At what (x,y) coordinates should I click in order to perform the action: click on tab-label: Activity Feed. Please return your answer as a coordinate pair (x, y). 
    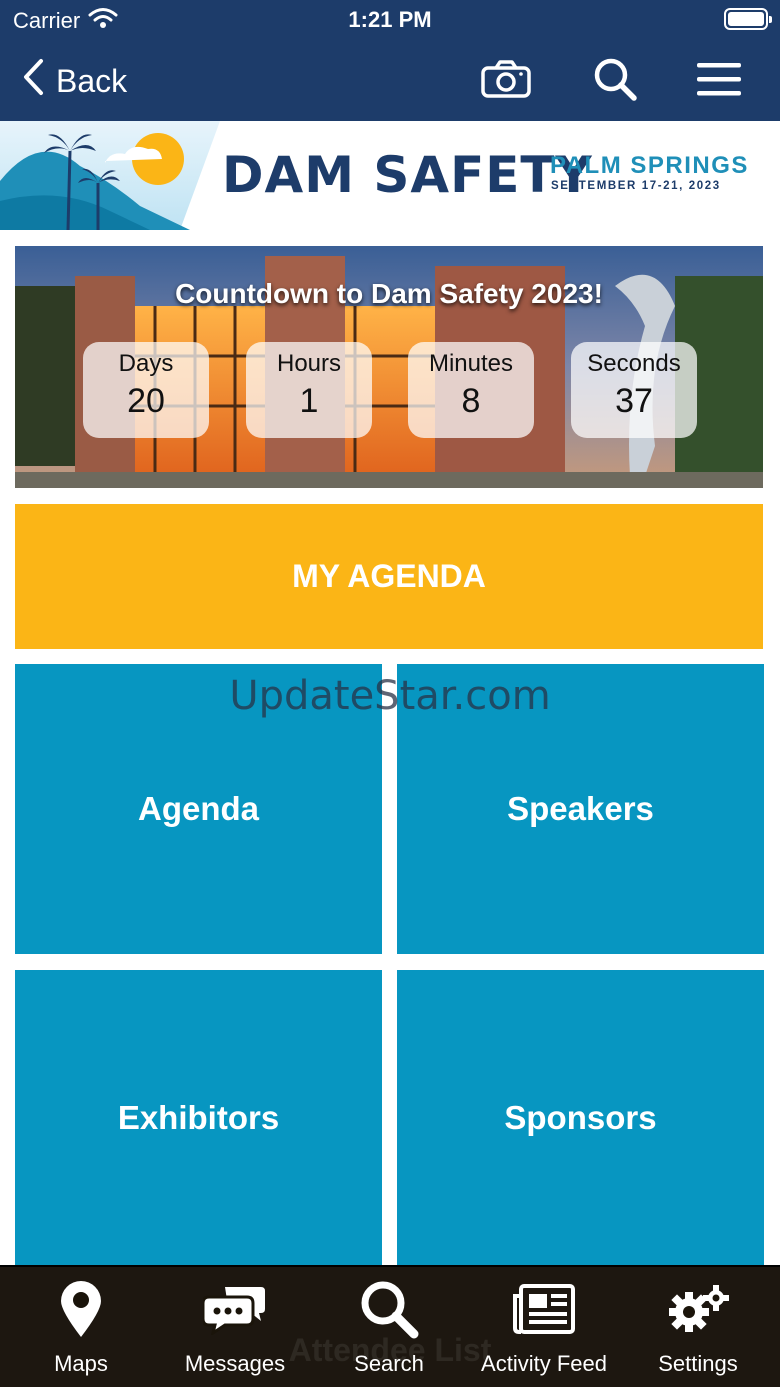
    Looking at the image, I should click on (544, 1363).